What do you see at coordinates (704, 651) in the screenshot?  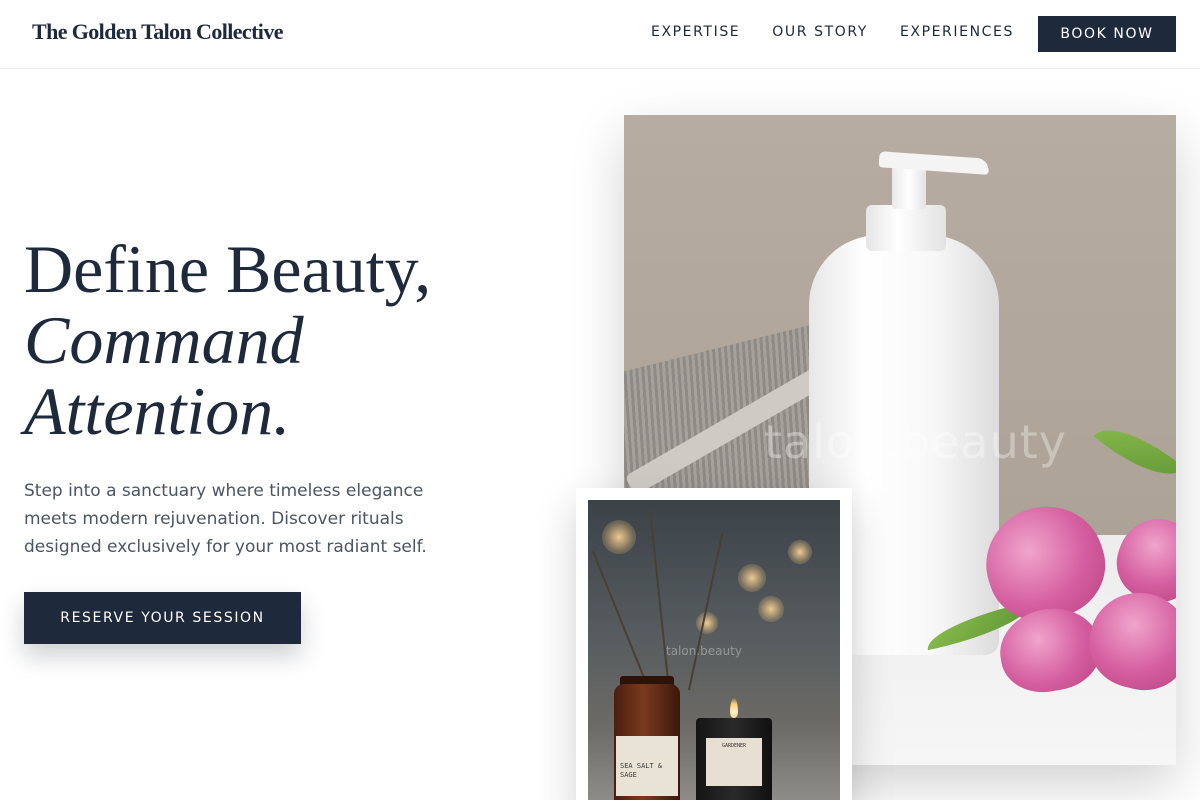 I see `image-watermark-small: talon.beauty` at bounding box center [704, 651].